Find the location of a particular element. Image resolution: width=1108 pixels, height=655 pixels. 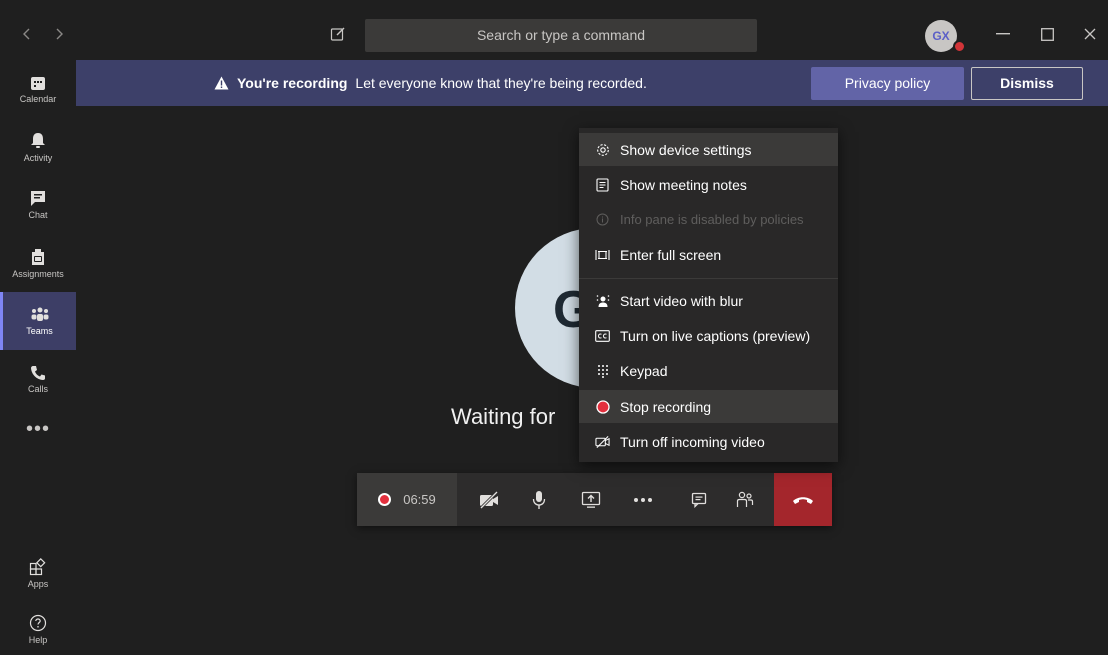

menu-item-incoming-video-off: Turn off incoming video is located at coordinates (708, 441).